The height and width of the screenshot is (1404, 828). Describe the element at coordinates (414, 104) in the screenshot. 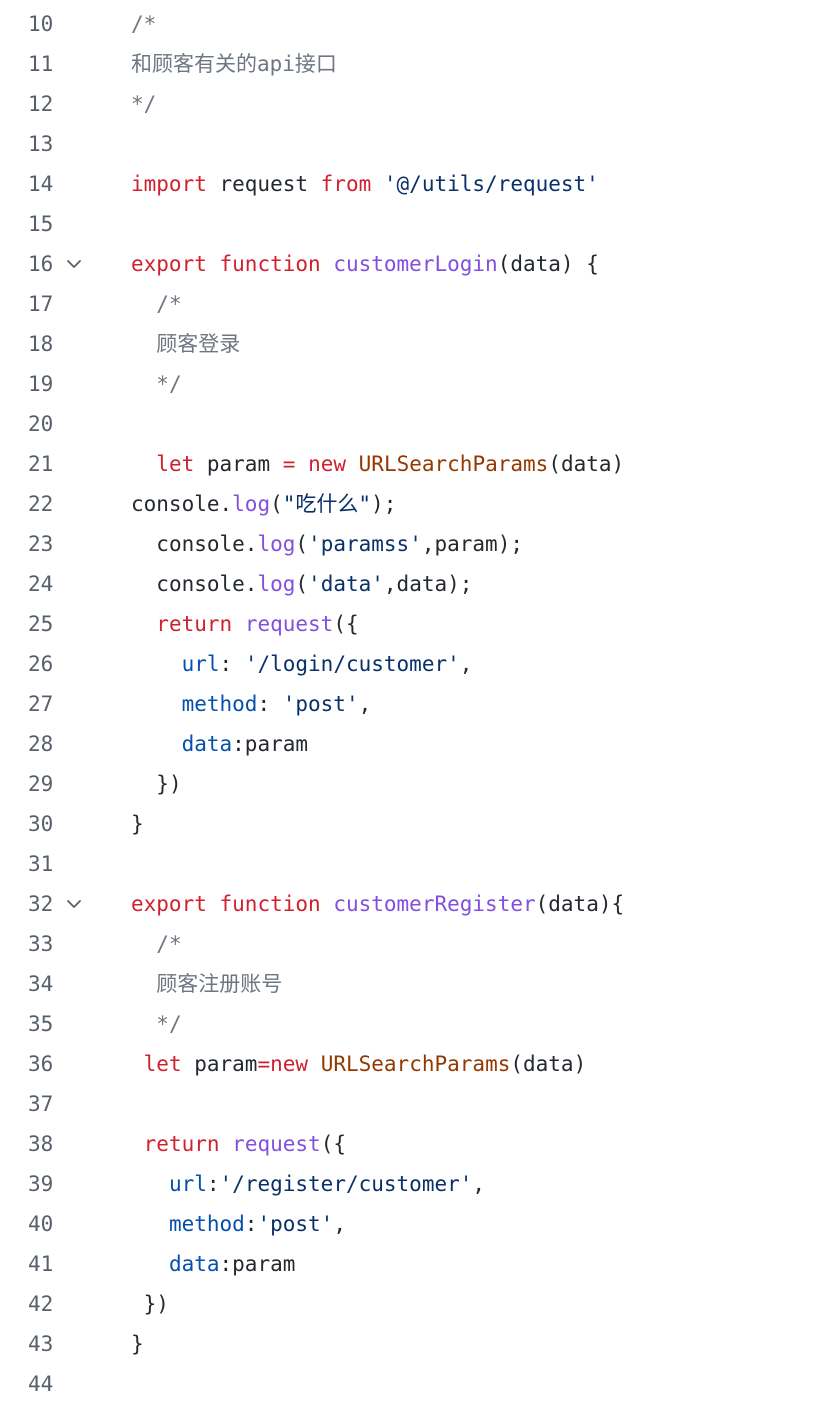

I see `code-line: 12 */` at that location.